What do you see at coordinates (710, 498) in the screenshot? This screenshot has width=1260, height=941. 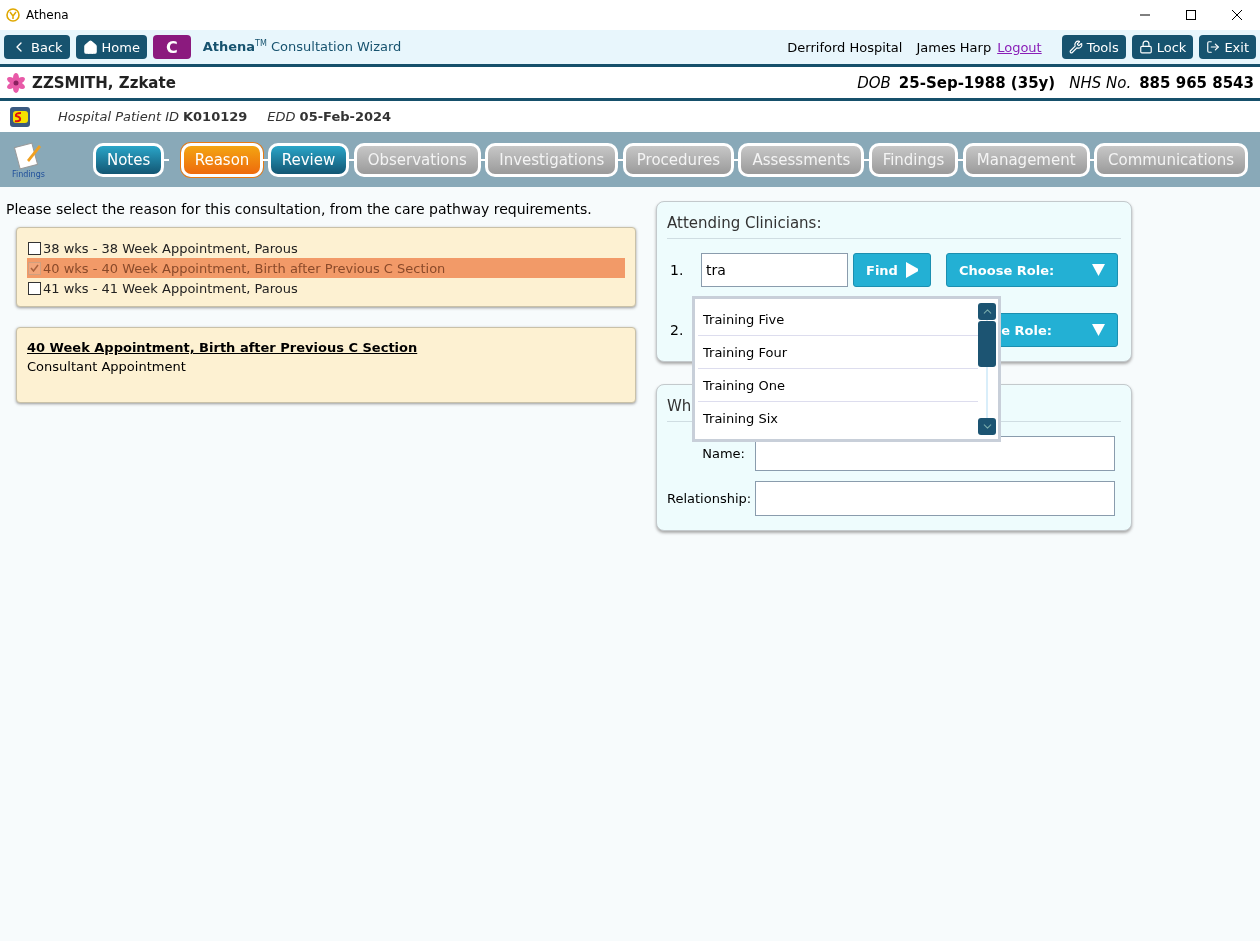 I see `field-label: Relationship:` at bounding box center [710, 498].